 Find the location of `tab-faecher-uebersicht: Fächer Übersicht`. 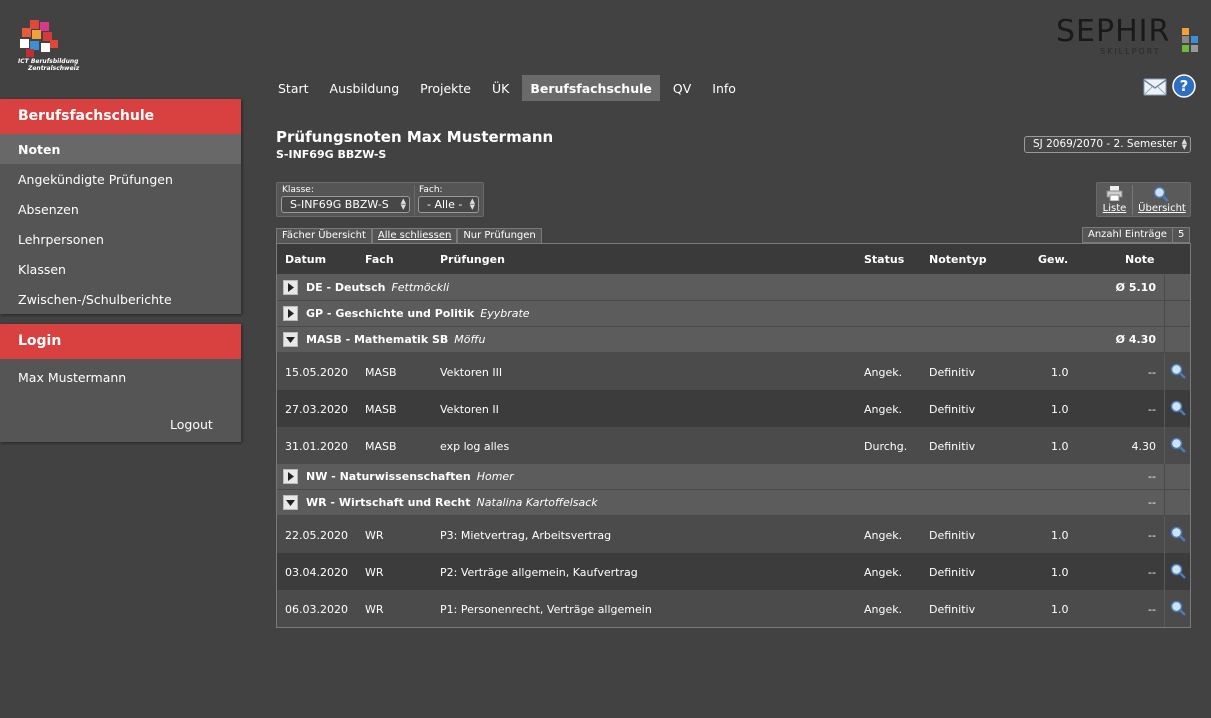

tab-faecher-uebersicht: Fächer Übersicht is located at coordinates (324, 235).